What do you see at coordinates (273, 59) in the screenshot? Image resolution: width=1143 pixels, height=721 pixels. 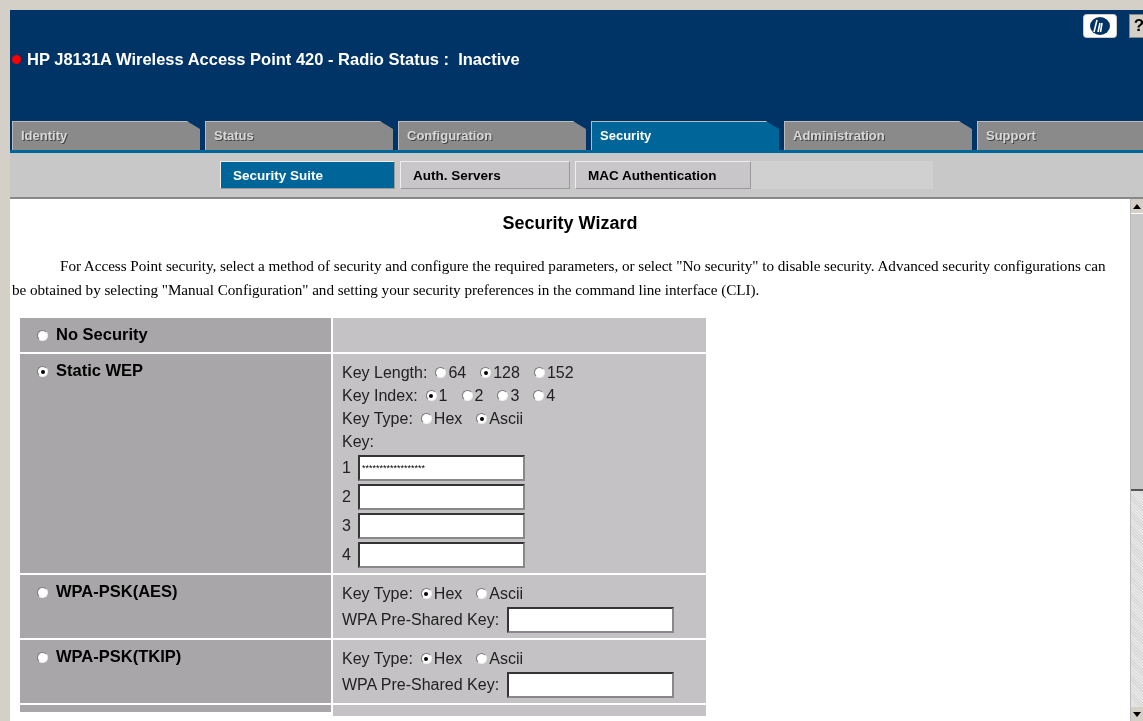 I see `page-title: HP J8131A Wireless Access Point 420 - Radio Status : Inactive` at bounding box center [273, 59].